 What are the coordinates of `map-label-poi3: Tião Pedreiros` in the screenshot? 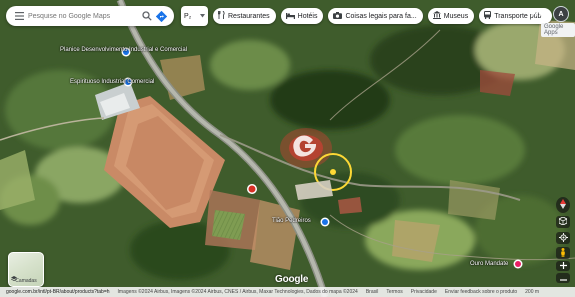 It's located at (291, 221).